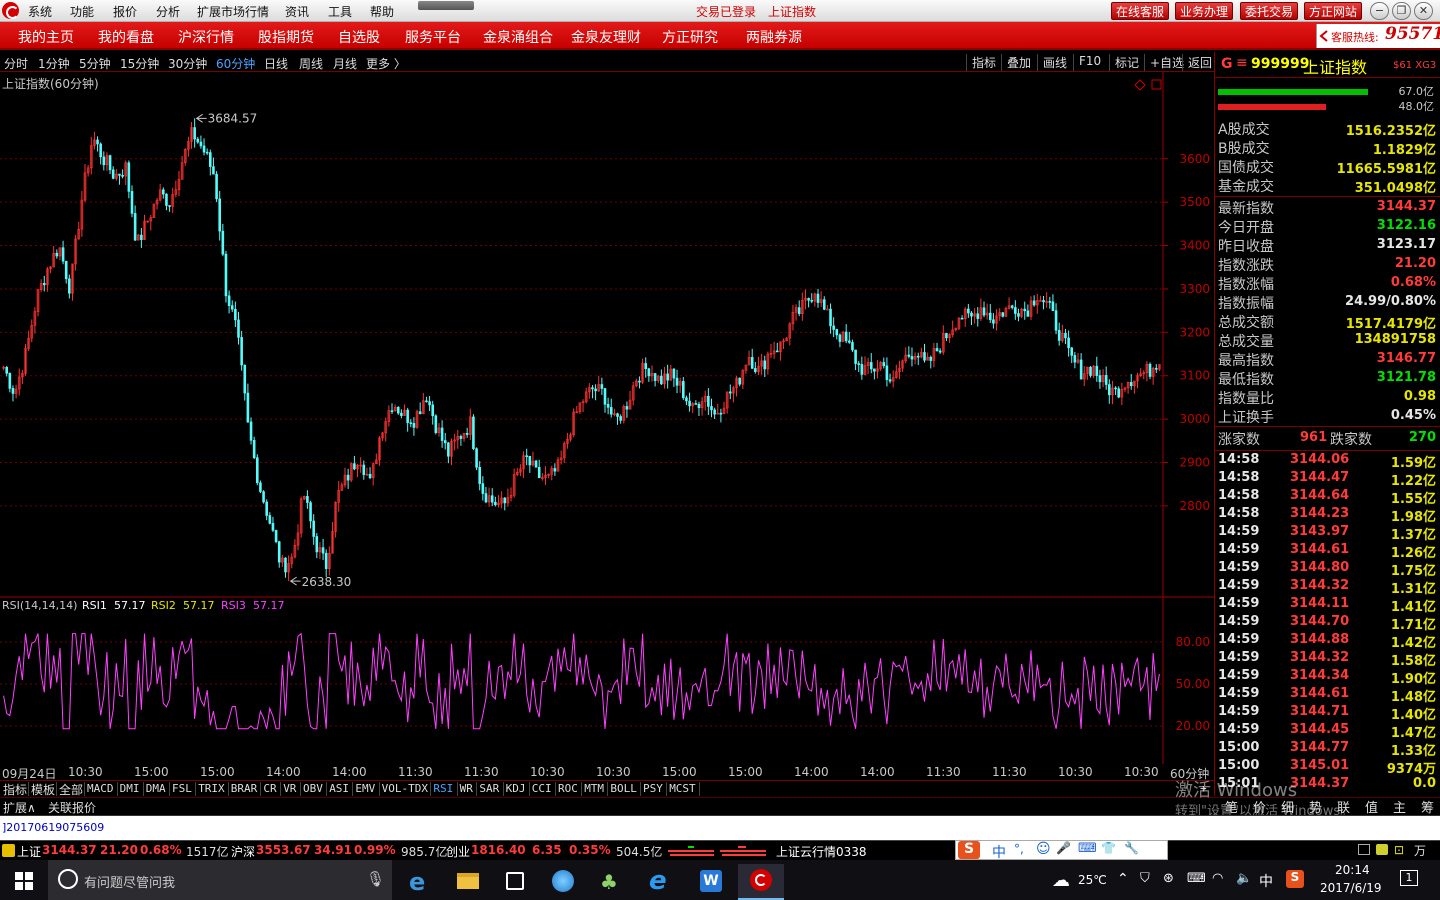 The height and width of the screenshot is (900, 1440). What do you see at coordinates (1018, 62) in the screenshot?
I see `tool-overlay: 叠加` at bounding box center [1018, 62].